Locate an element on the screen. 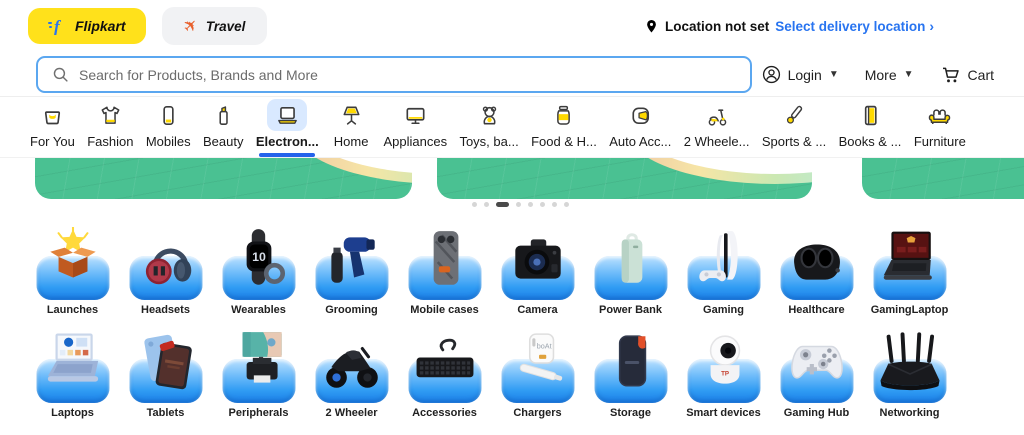  chevron-right-icon: › is located at coordinates (931, 26).